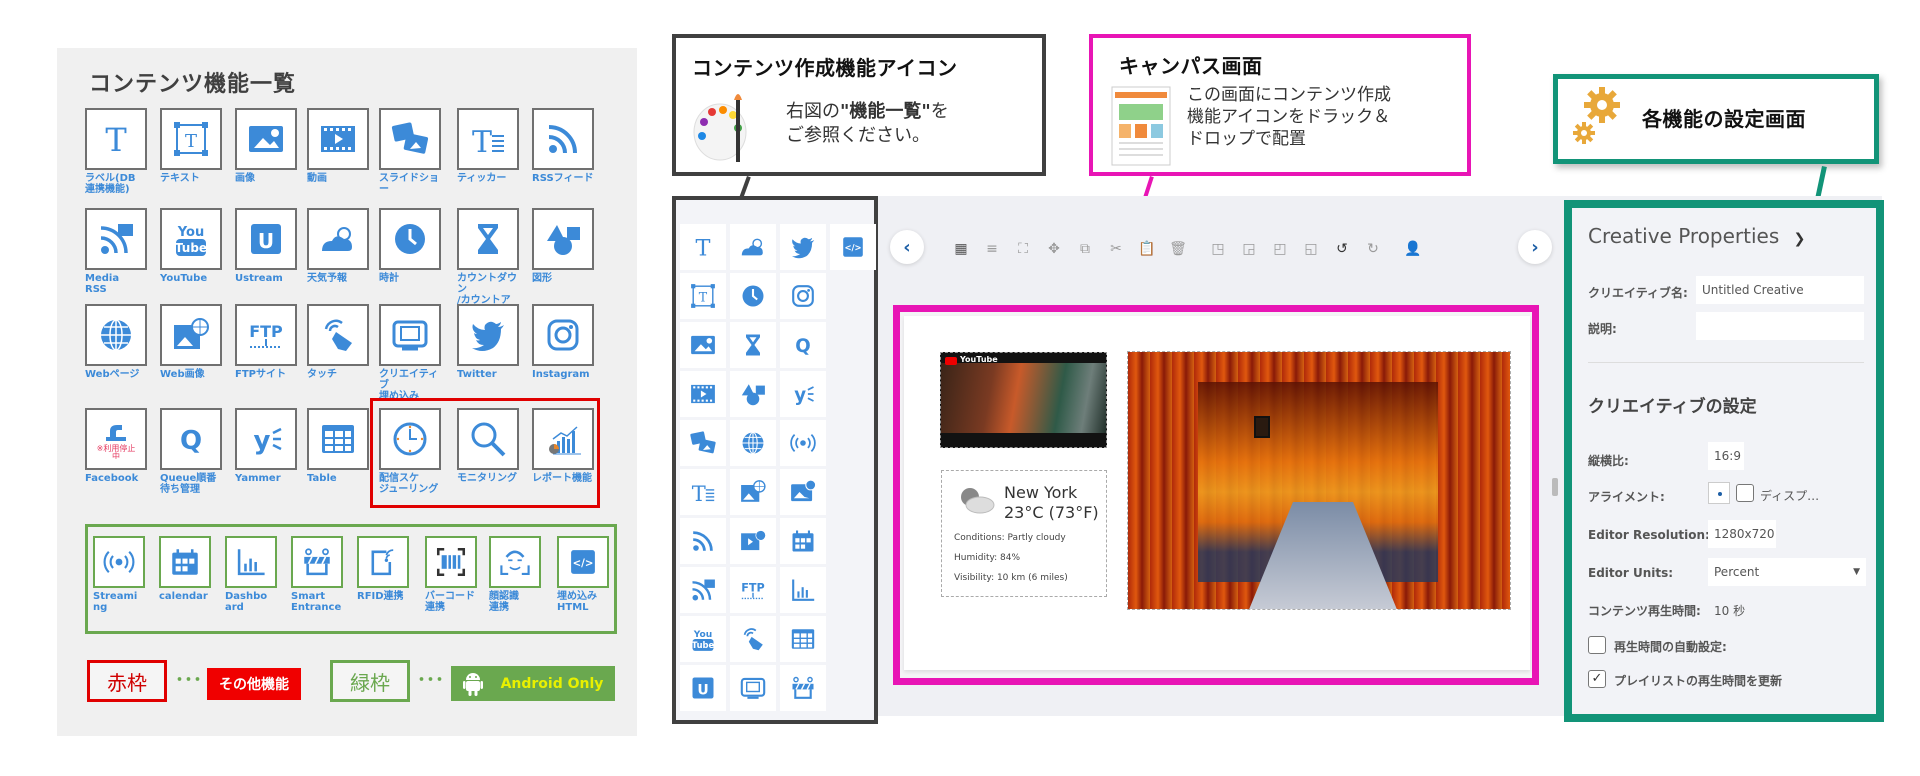 The height and width of the screenshot is (776, 1920). Describe the element at coordinates (1249, 249) in the screenshot. I see `send-backward-icon: ◲` at that location.